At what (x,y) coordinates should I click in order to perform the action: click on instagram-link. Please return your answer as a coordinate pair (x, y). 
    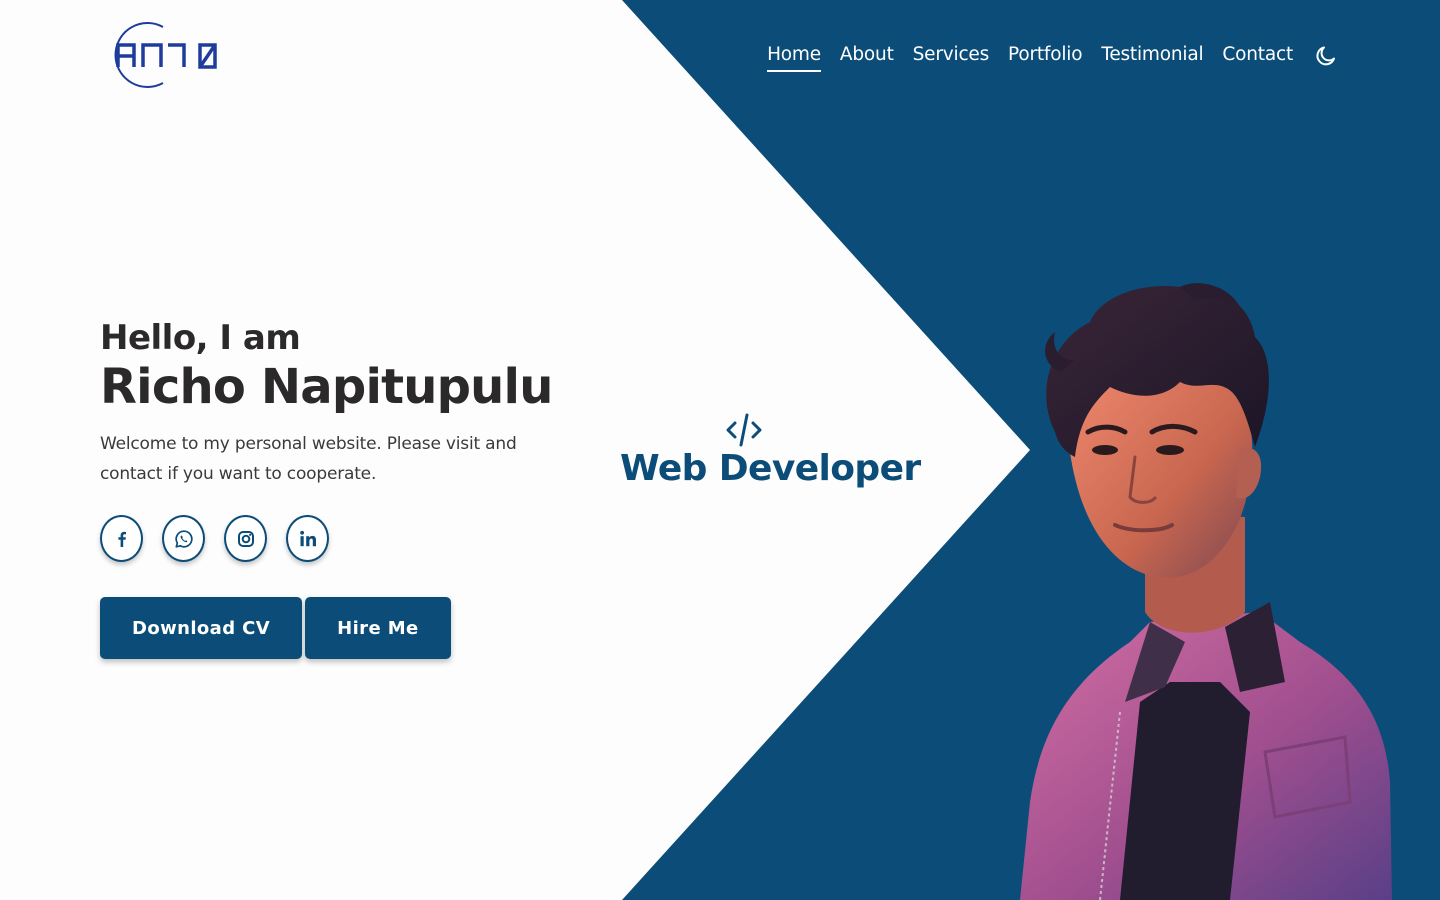
    Looking at the image, I should click on (245, 538).